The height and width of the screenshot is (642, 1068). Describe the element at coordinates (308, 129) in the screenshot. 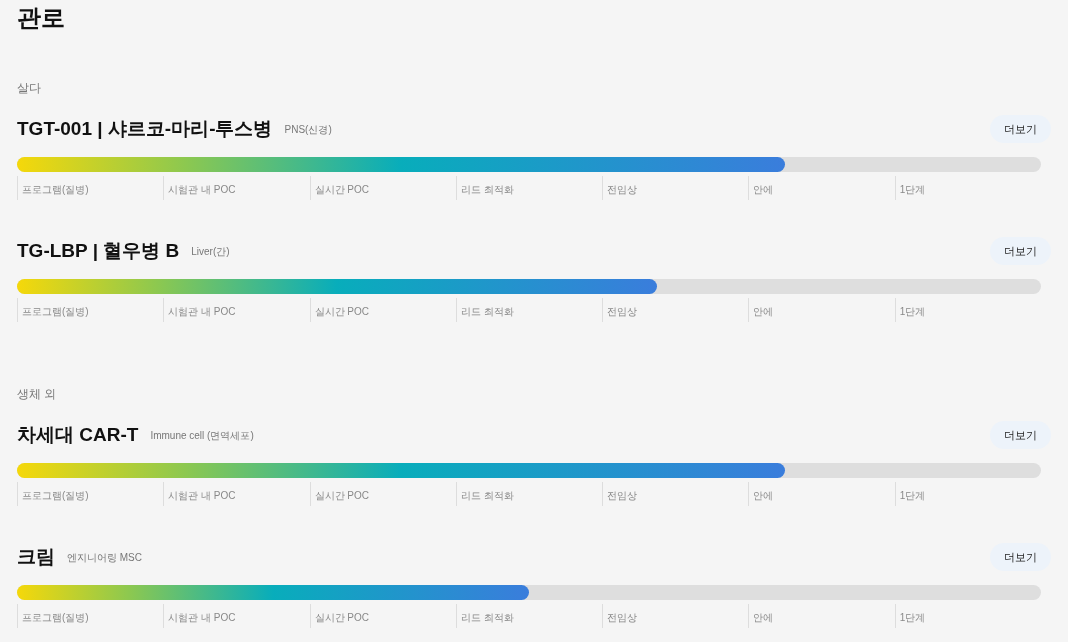

I see `program-tag: PNS(신경)` at that location.